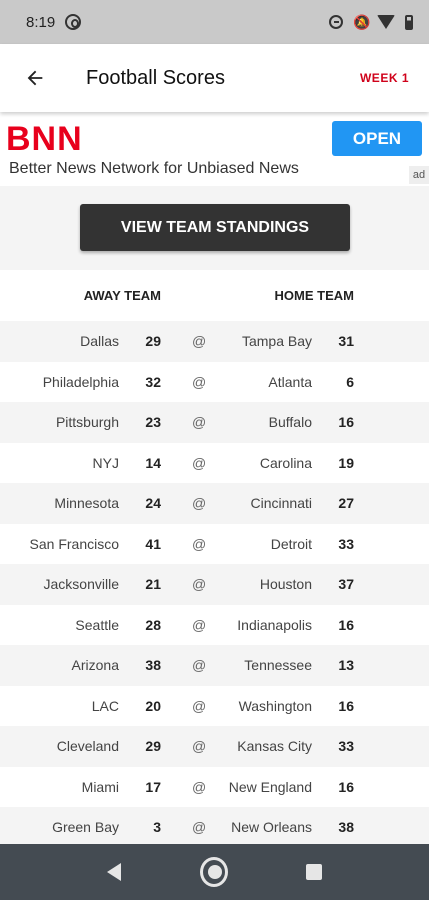  I want to click on home-team-name: Detroit, so click(291, 543).